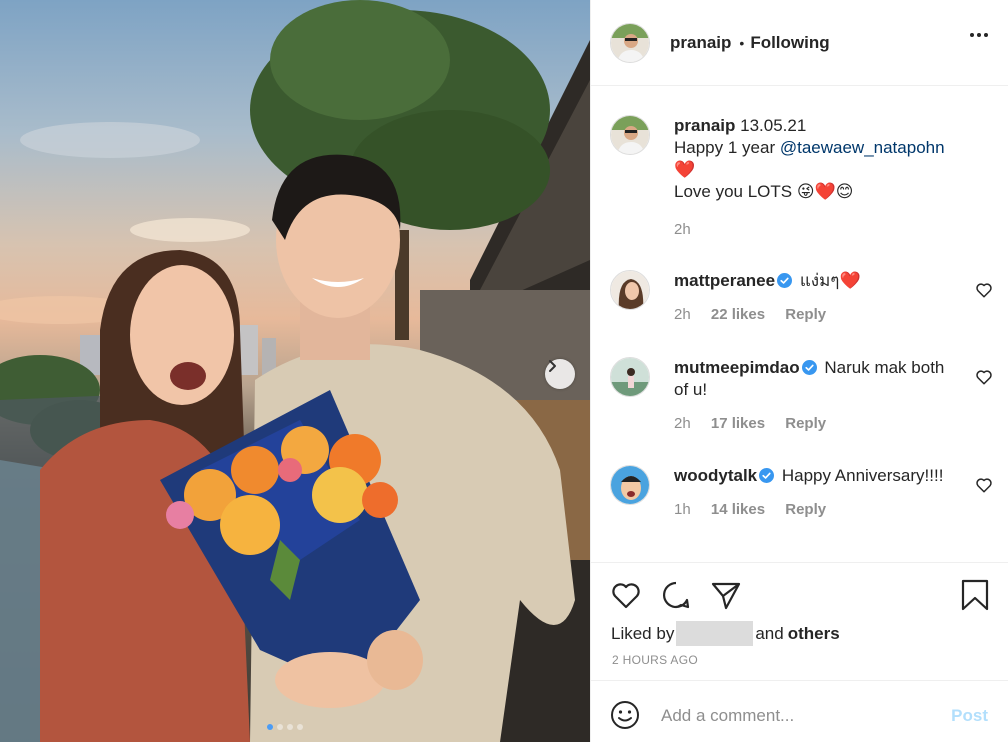 The height and width of the screenshot is (742, 1008). Describe the element at coordinates (682, 509) in the screenshot. I see `comment-time: 1h` at that location.